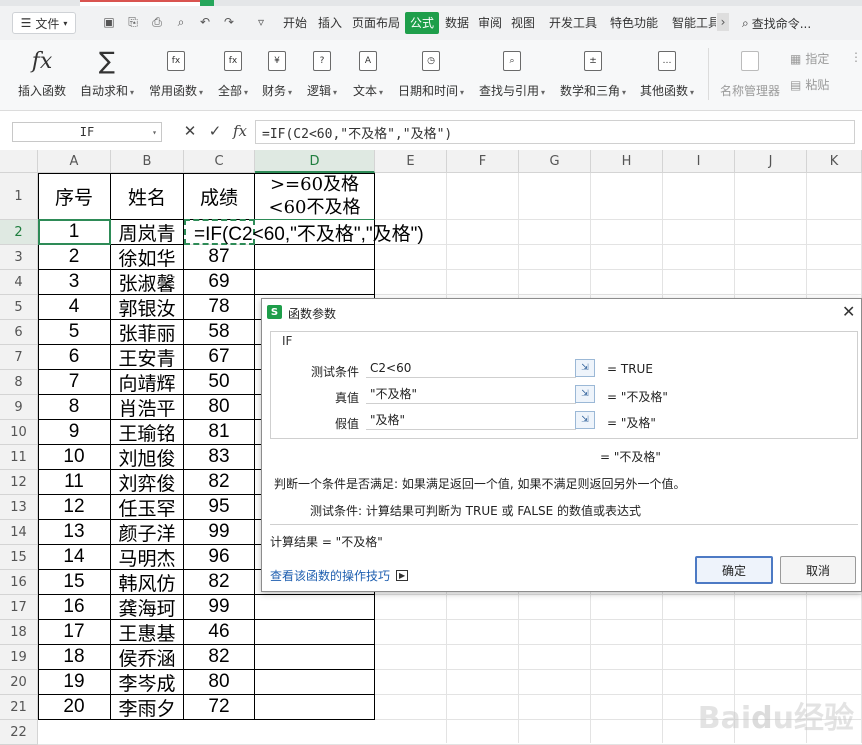 Image resolution: width=862 pixels, height=745 pixels. I want to click on other-functions-button: … 其他函数 ▾, so click(667, 72).